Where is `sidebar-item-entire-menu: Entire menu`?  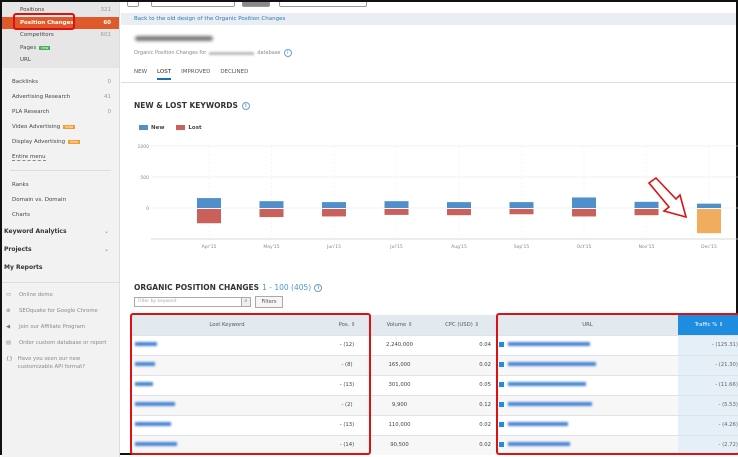 sidebar-item-entire-menu: Entire menu is located at coordinates (60, 156).